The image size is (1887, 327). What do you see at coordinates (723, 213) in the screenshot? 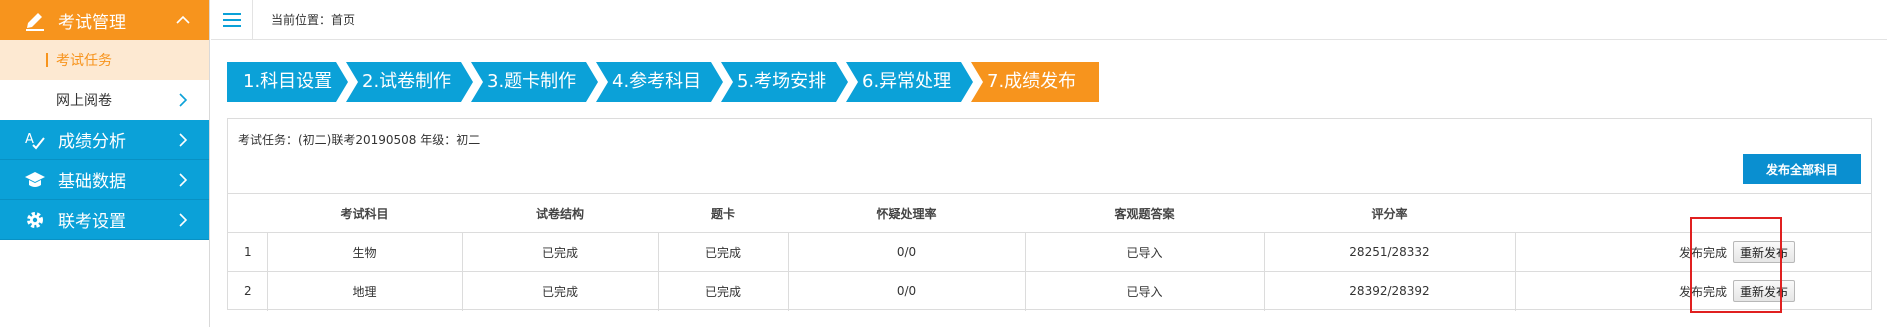
I see `column-header: 题卡` at bounding box center [723, 213].